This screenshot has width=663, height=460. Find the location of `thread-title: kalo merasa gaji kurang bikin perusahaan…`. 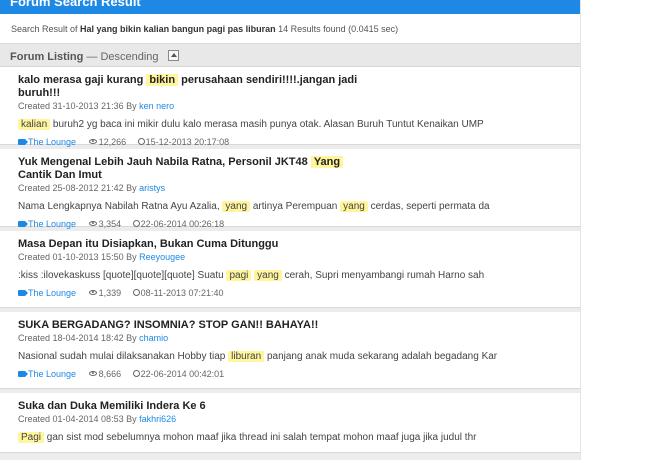

thread-title: kalo merasa gaji kurang bikin perusahaan… is located at coordinates (193, 87).